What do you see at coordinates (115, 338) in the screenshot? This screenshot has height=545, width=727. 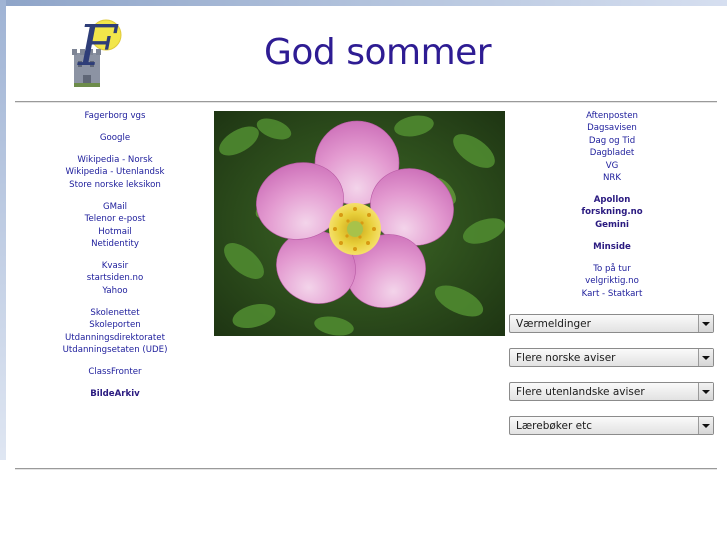 I see `nav-link: Utdanningsdirektoratet` at bounding box center [115, 338].